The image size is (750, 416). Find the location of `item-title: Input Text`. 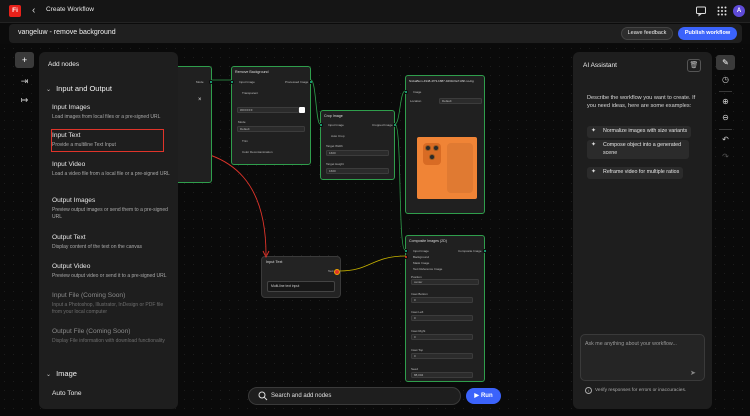

item-title: Input Text is located at coordinates (66, 135).